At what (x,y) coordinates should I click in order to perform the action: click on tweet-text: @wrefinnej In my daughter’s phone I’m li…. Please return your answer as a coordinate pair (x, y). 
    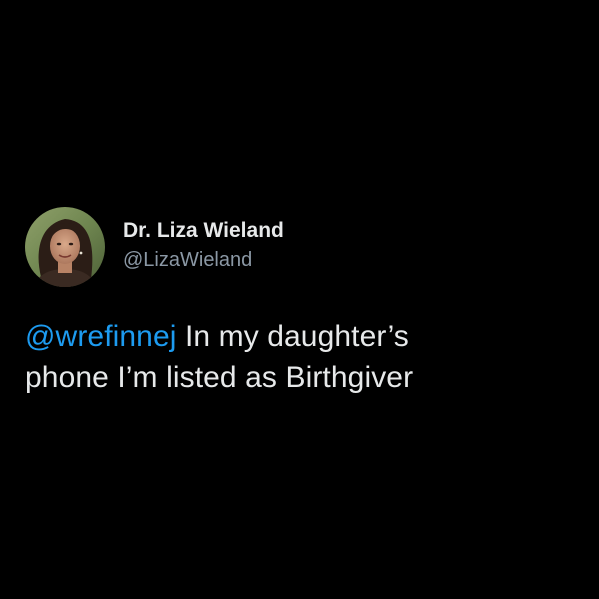
    Looking at the image, I should click on (305, 357).